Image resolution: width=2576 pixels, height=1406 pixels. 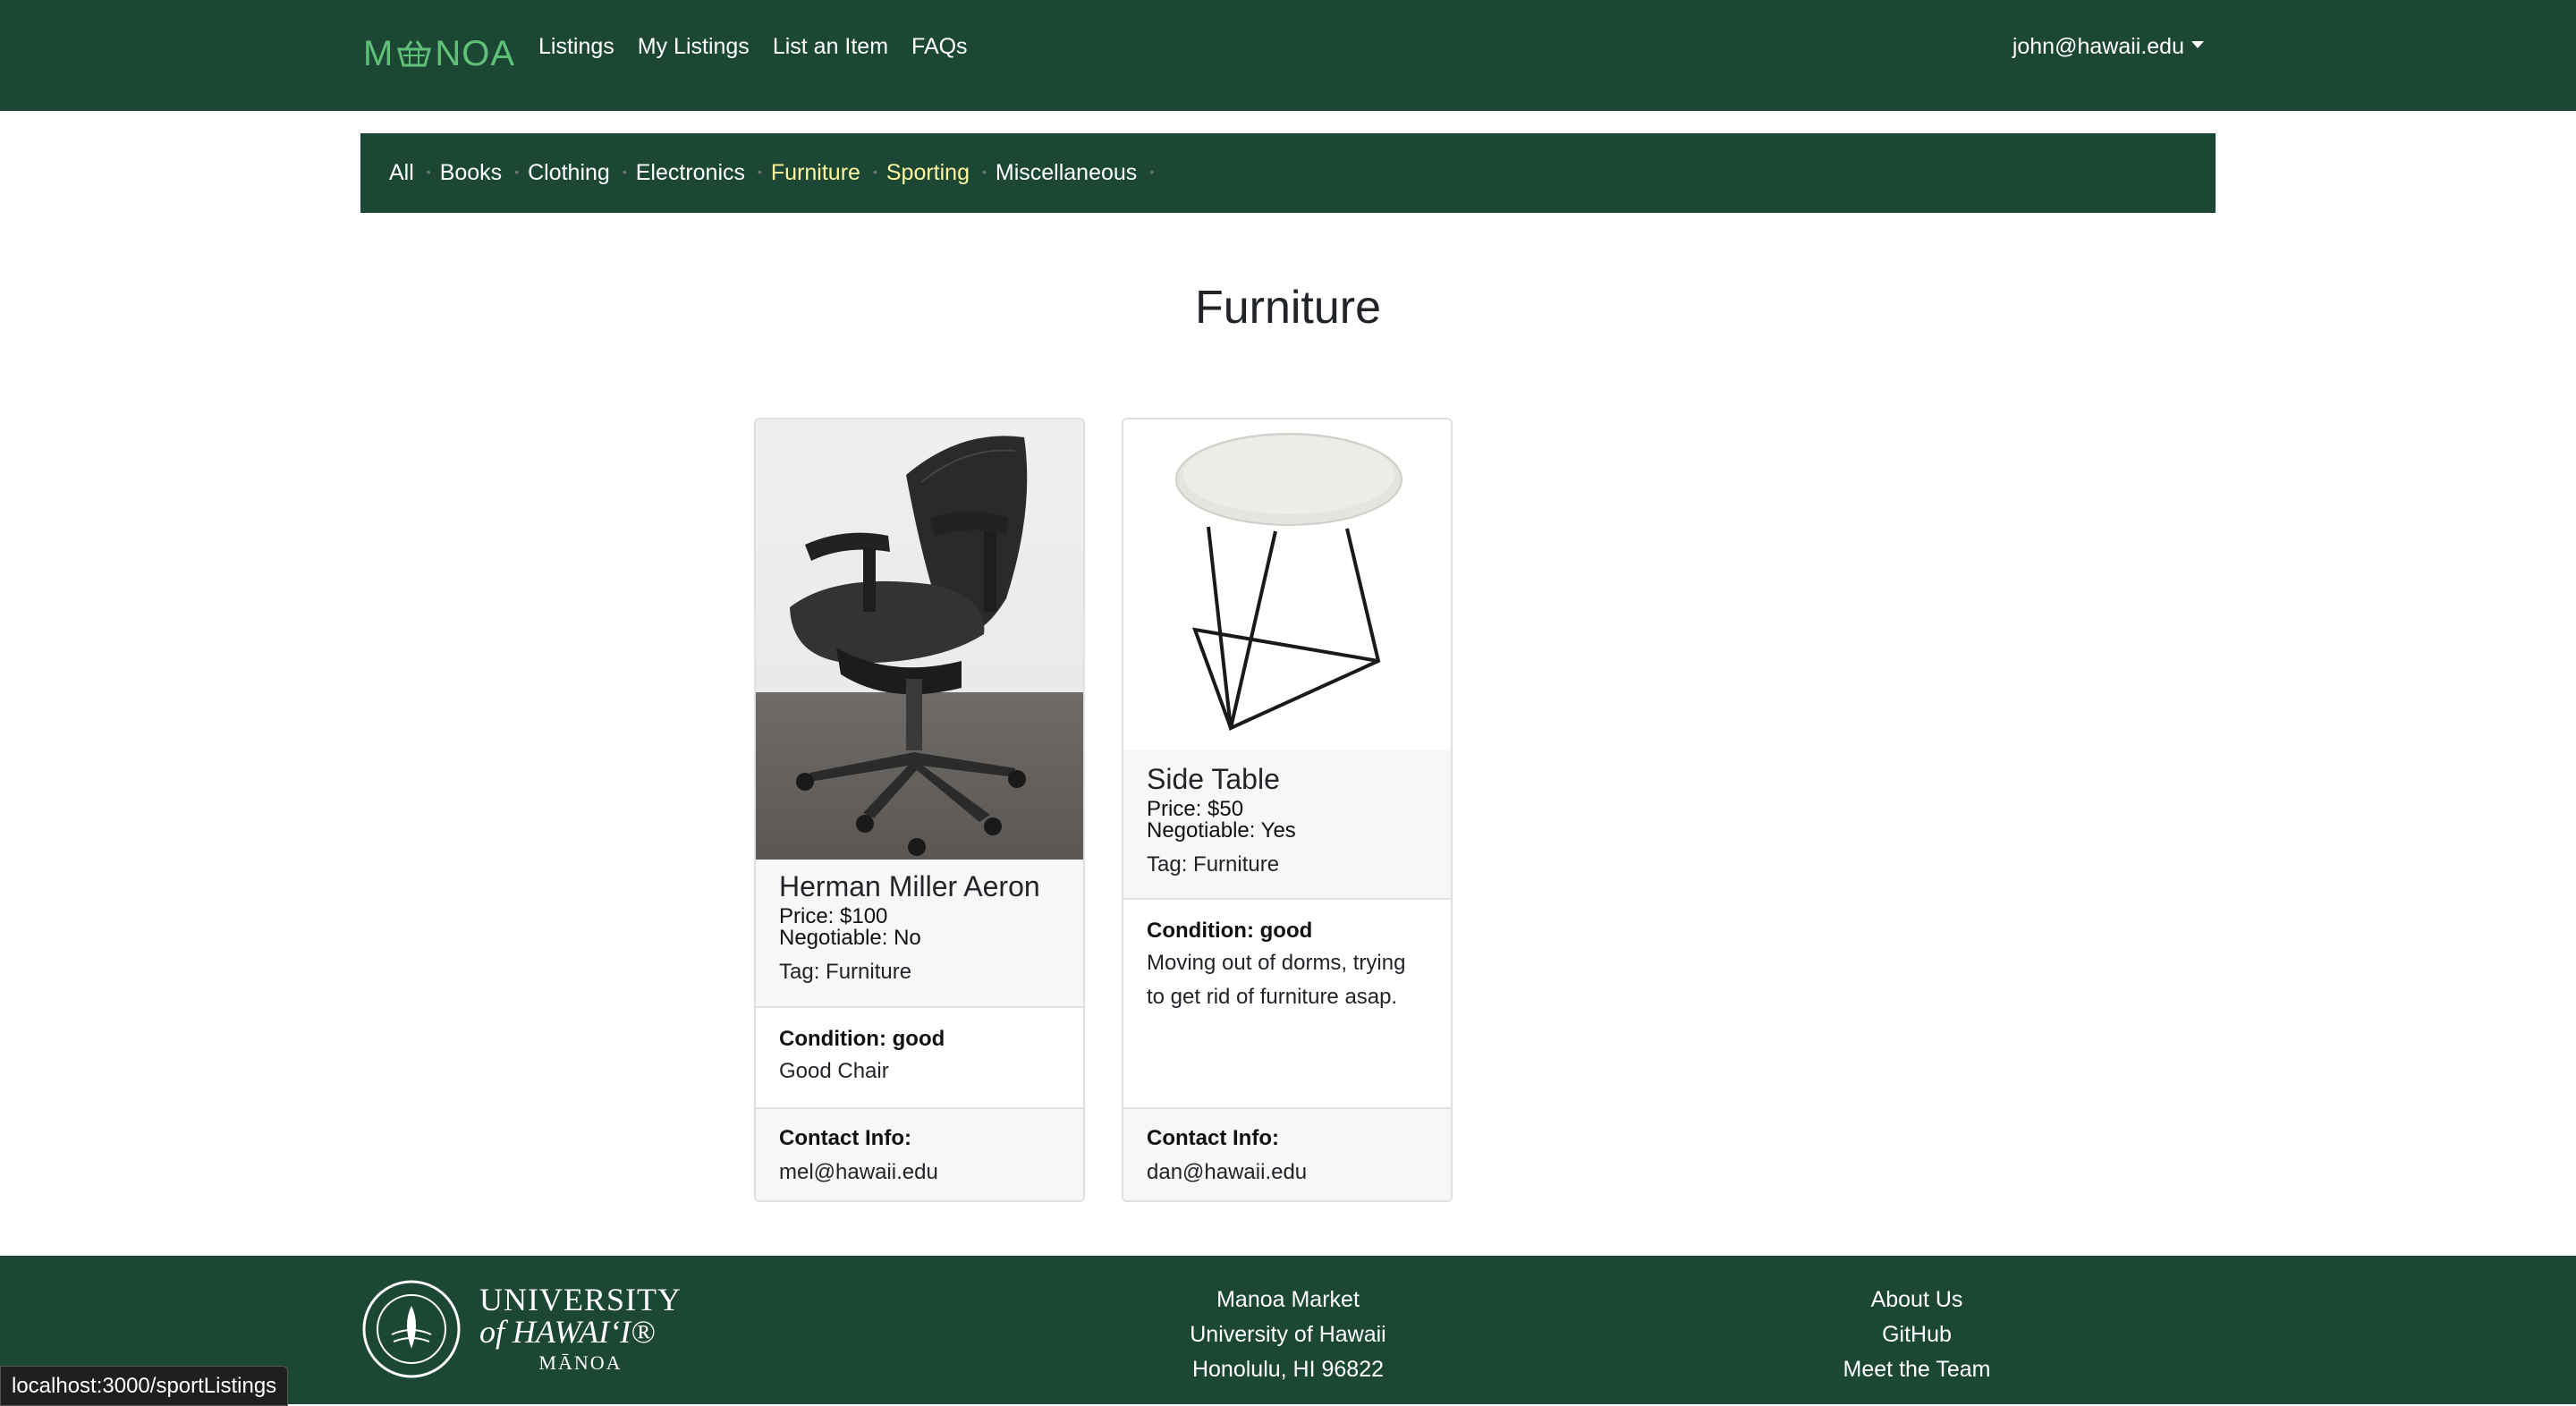 I want to click on footer-links: About Us GitHub Meet the Team, so click(x=1916, y=1335).